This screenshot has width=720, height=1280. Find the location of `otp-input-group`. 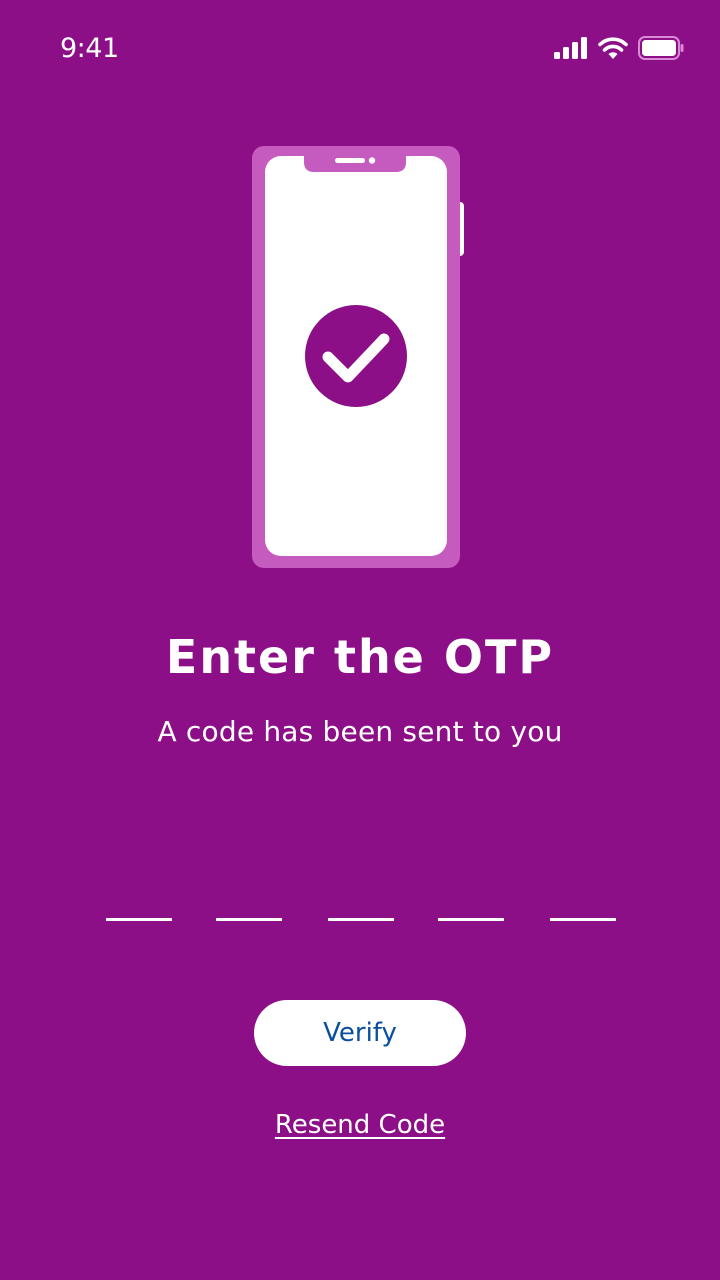

otp-input-group is located at coordinates (361, 900).